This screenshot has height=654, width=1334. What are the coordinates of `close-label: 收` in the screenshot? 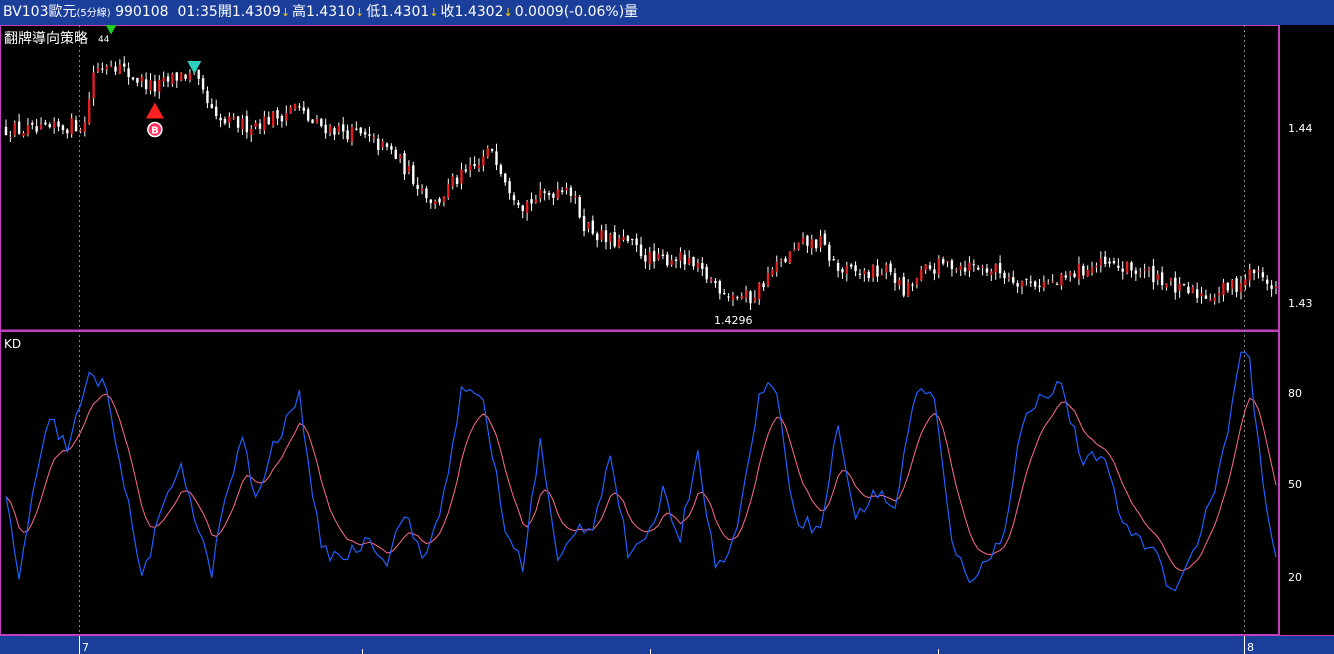 It's located at (447, 12).